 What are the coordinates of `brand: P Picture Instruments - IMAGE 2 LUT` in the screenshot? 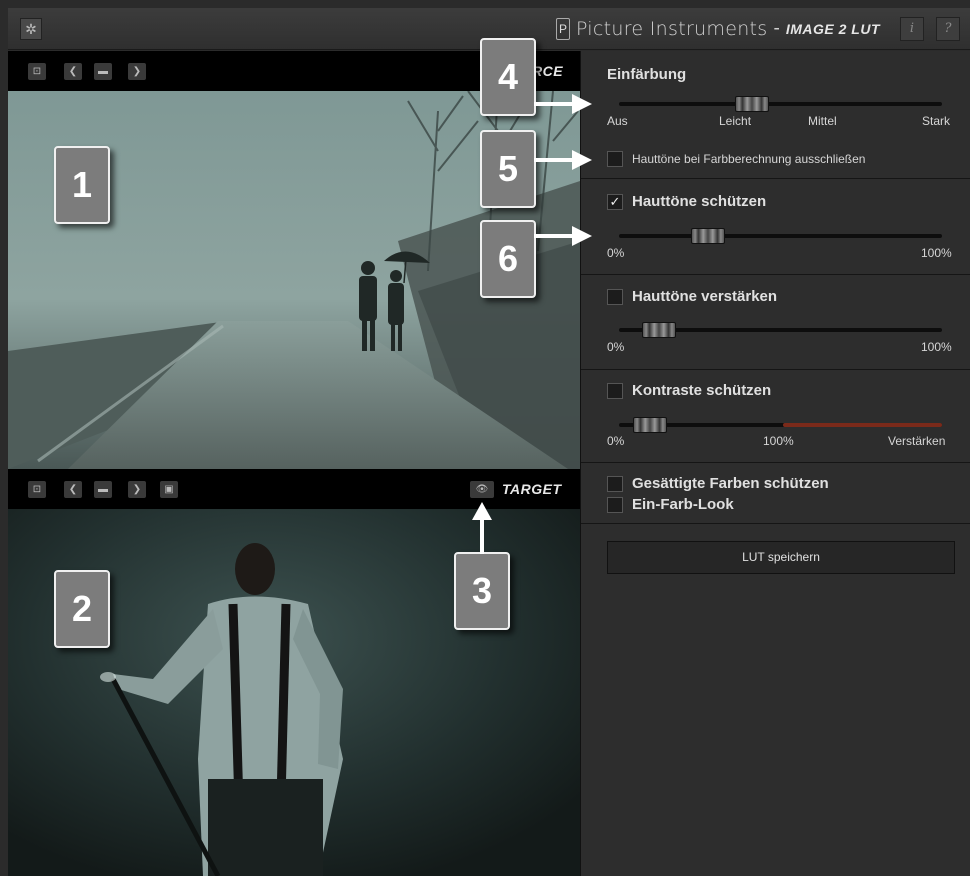 It's located at (717, 29).